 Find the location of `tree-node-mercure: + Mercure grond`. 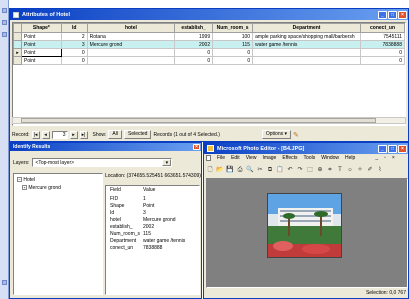

tree-node-mercure: + Mercure grond is located at coordinates (41, 188).